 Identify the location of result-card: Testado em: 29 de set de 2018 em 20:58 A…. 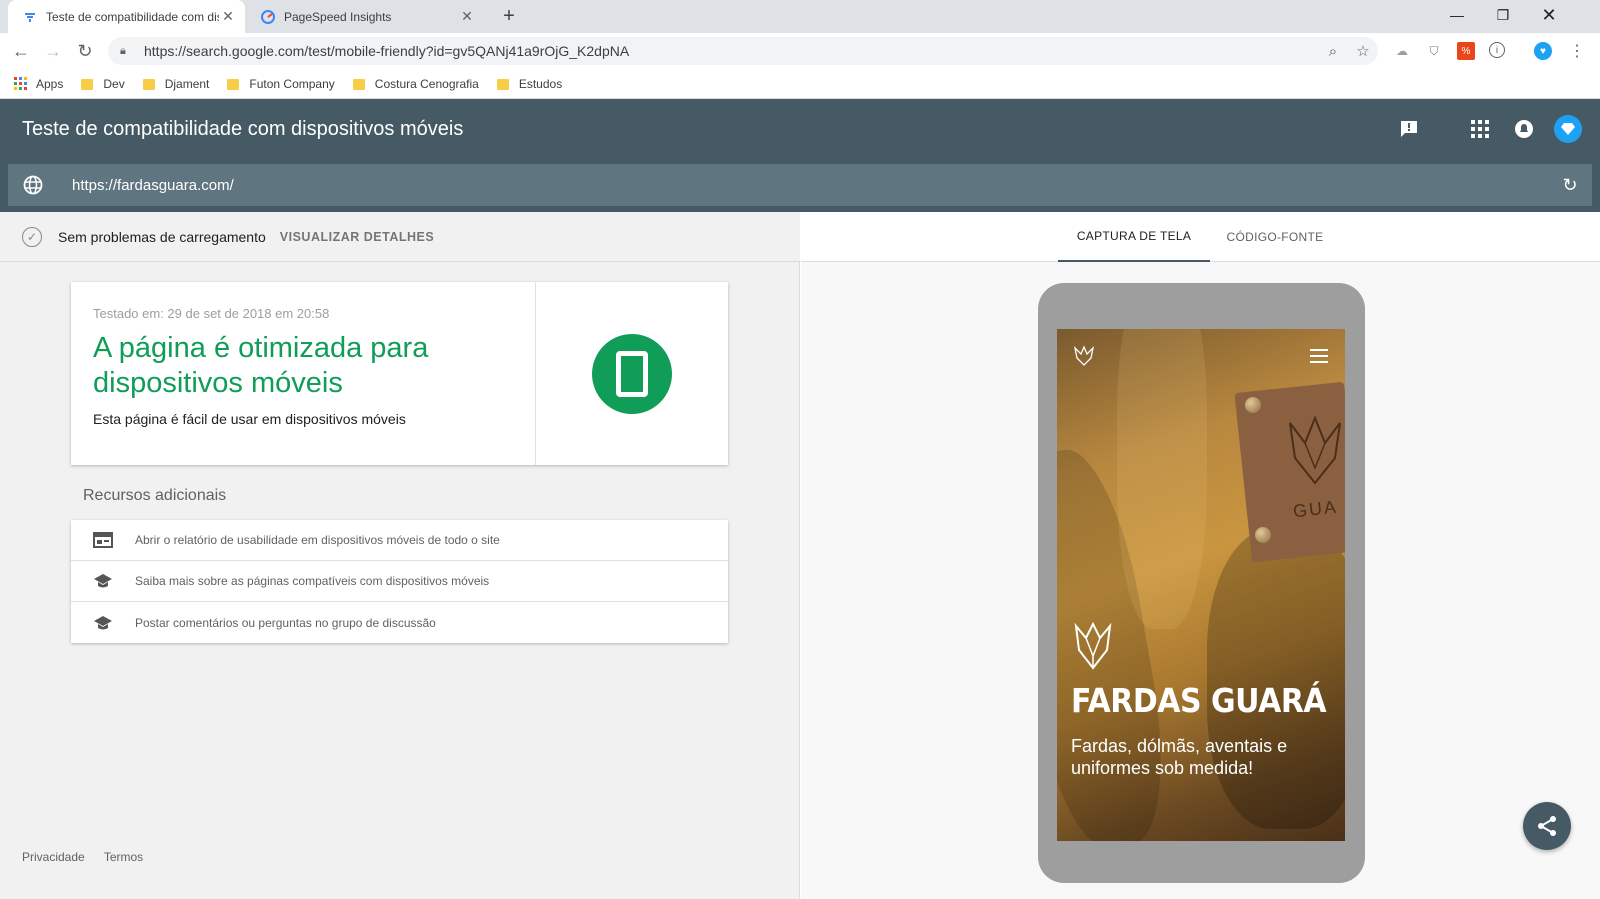
(399, 373).